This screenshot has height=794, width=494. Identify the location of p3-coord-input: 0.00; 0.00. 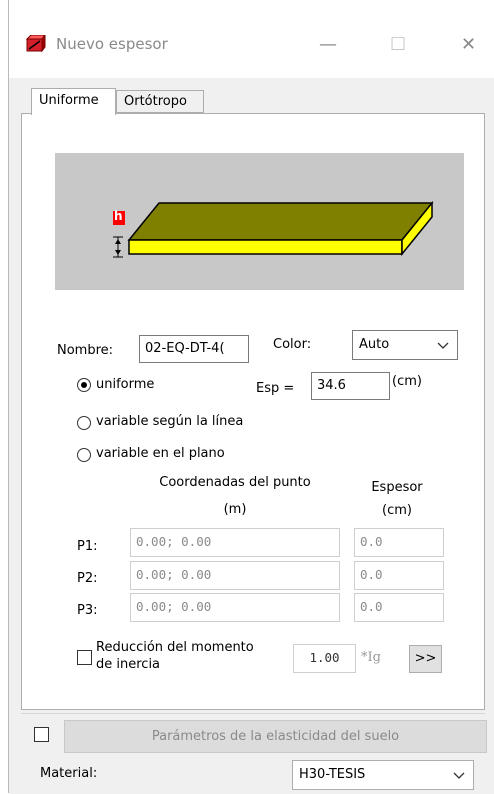
(235, 607).